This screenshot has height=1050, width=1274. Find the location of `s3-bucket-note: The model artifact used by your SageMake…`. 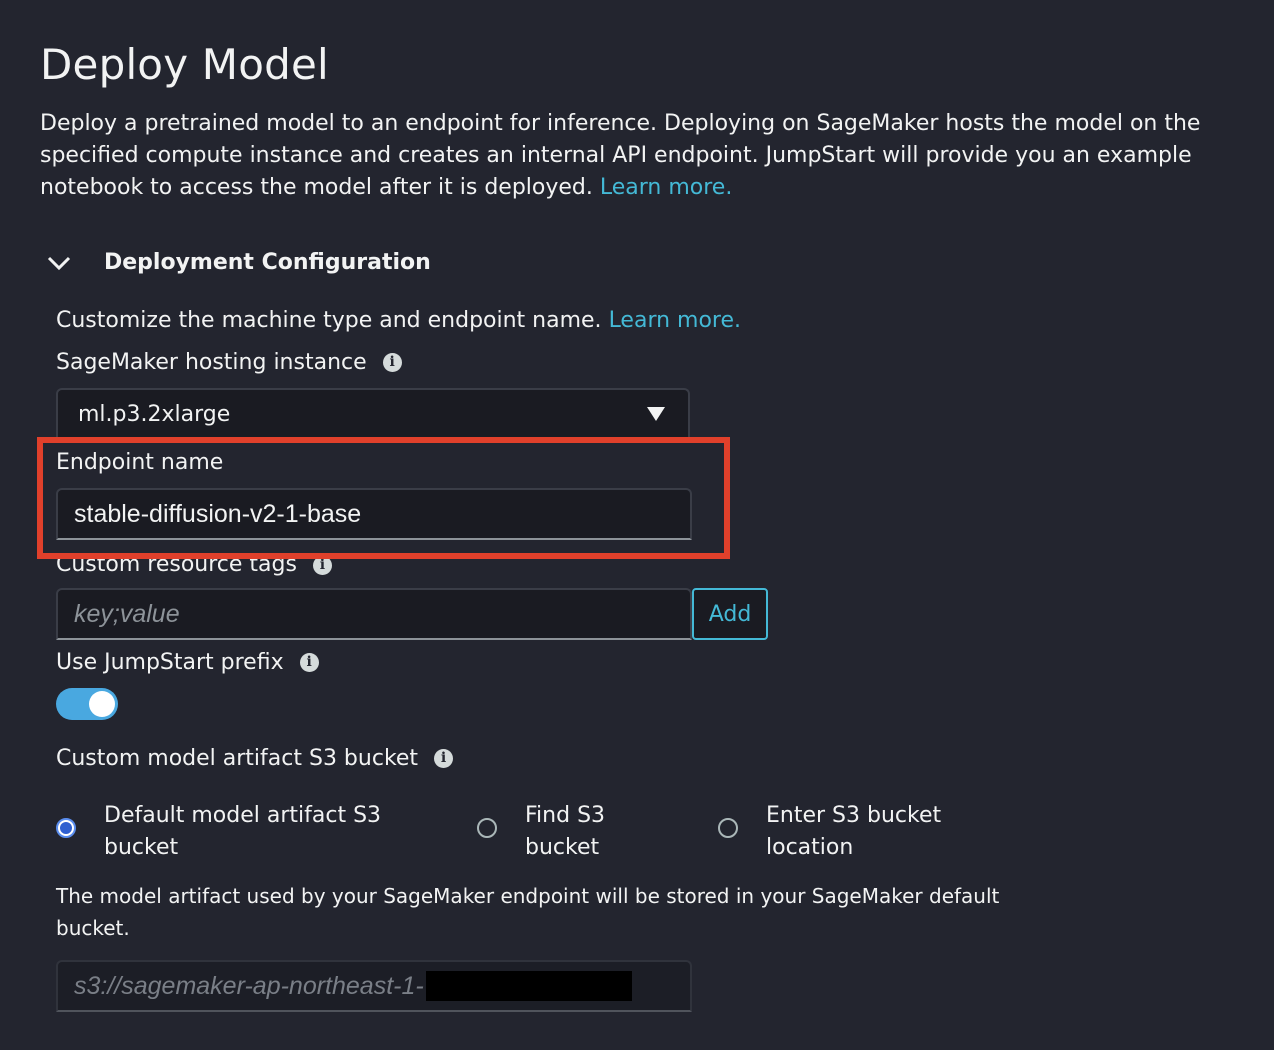

s3-bucket-note: The model artifact used by your SageMake… is located at coordinates (528, 912).